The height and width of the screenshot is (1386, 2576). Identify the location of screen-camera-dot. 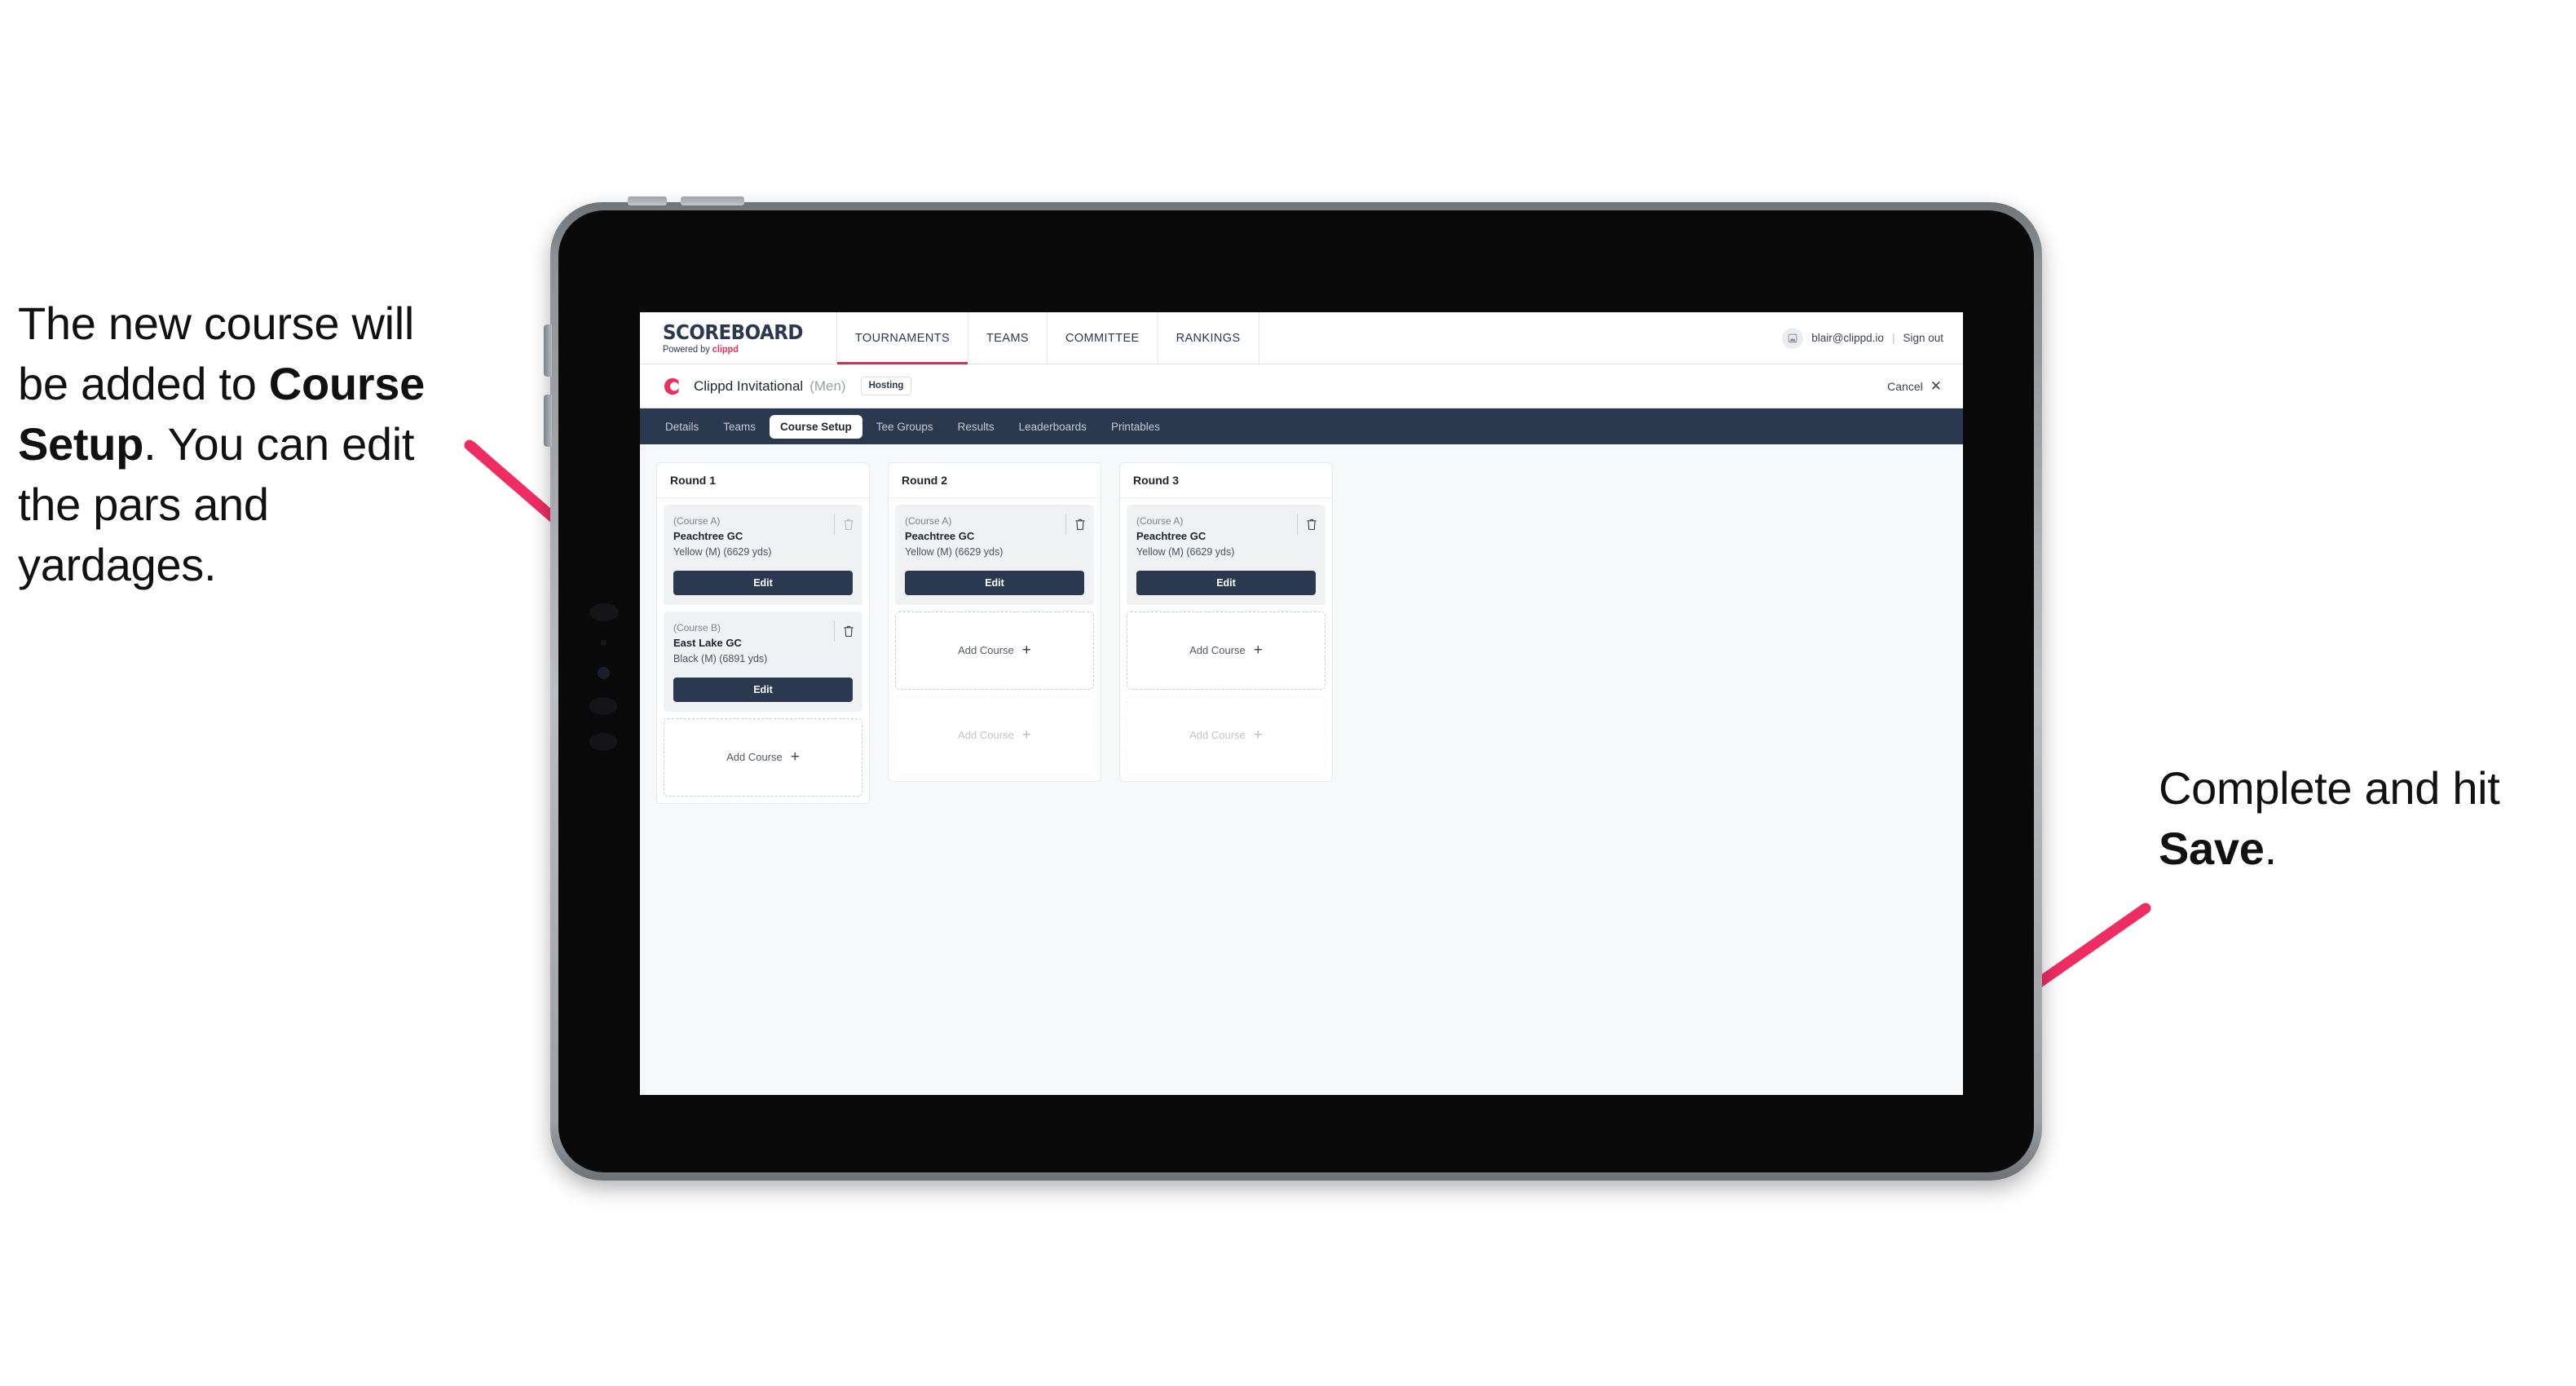
(604, 673).